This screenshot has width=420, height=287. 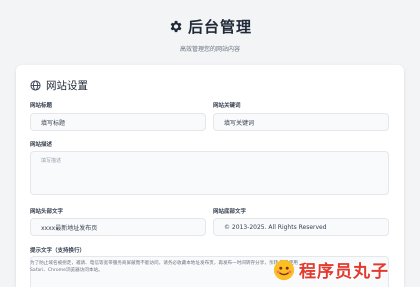 I want to click on card-title: 网站设置, so click(x=67, y=86).